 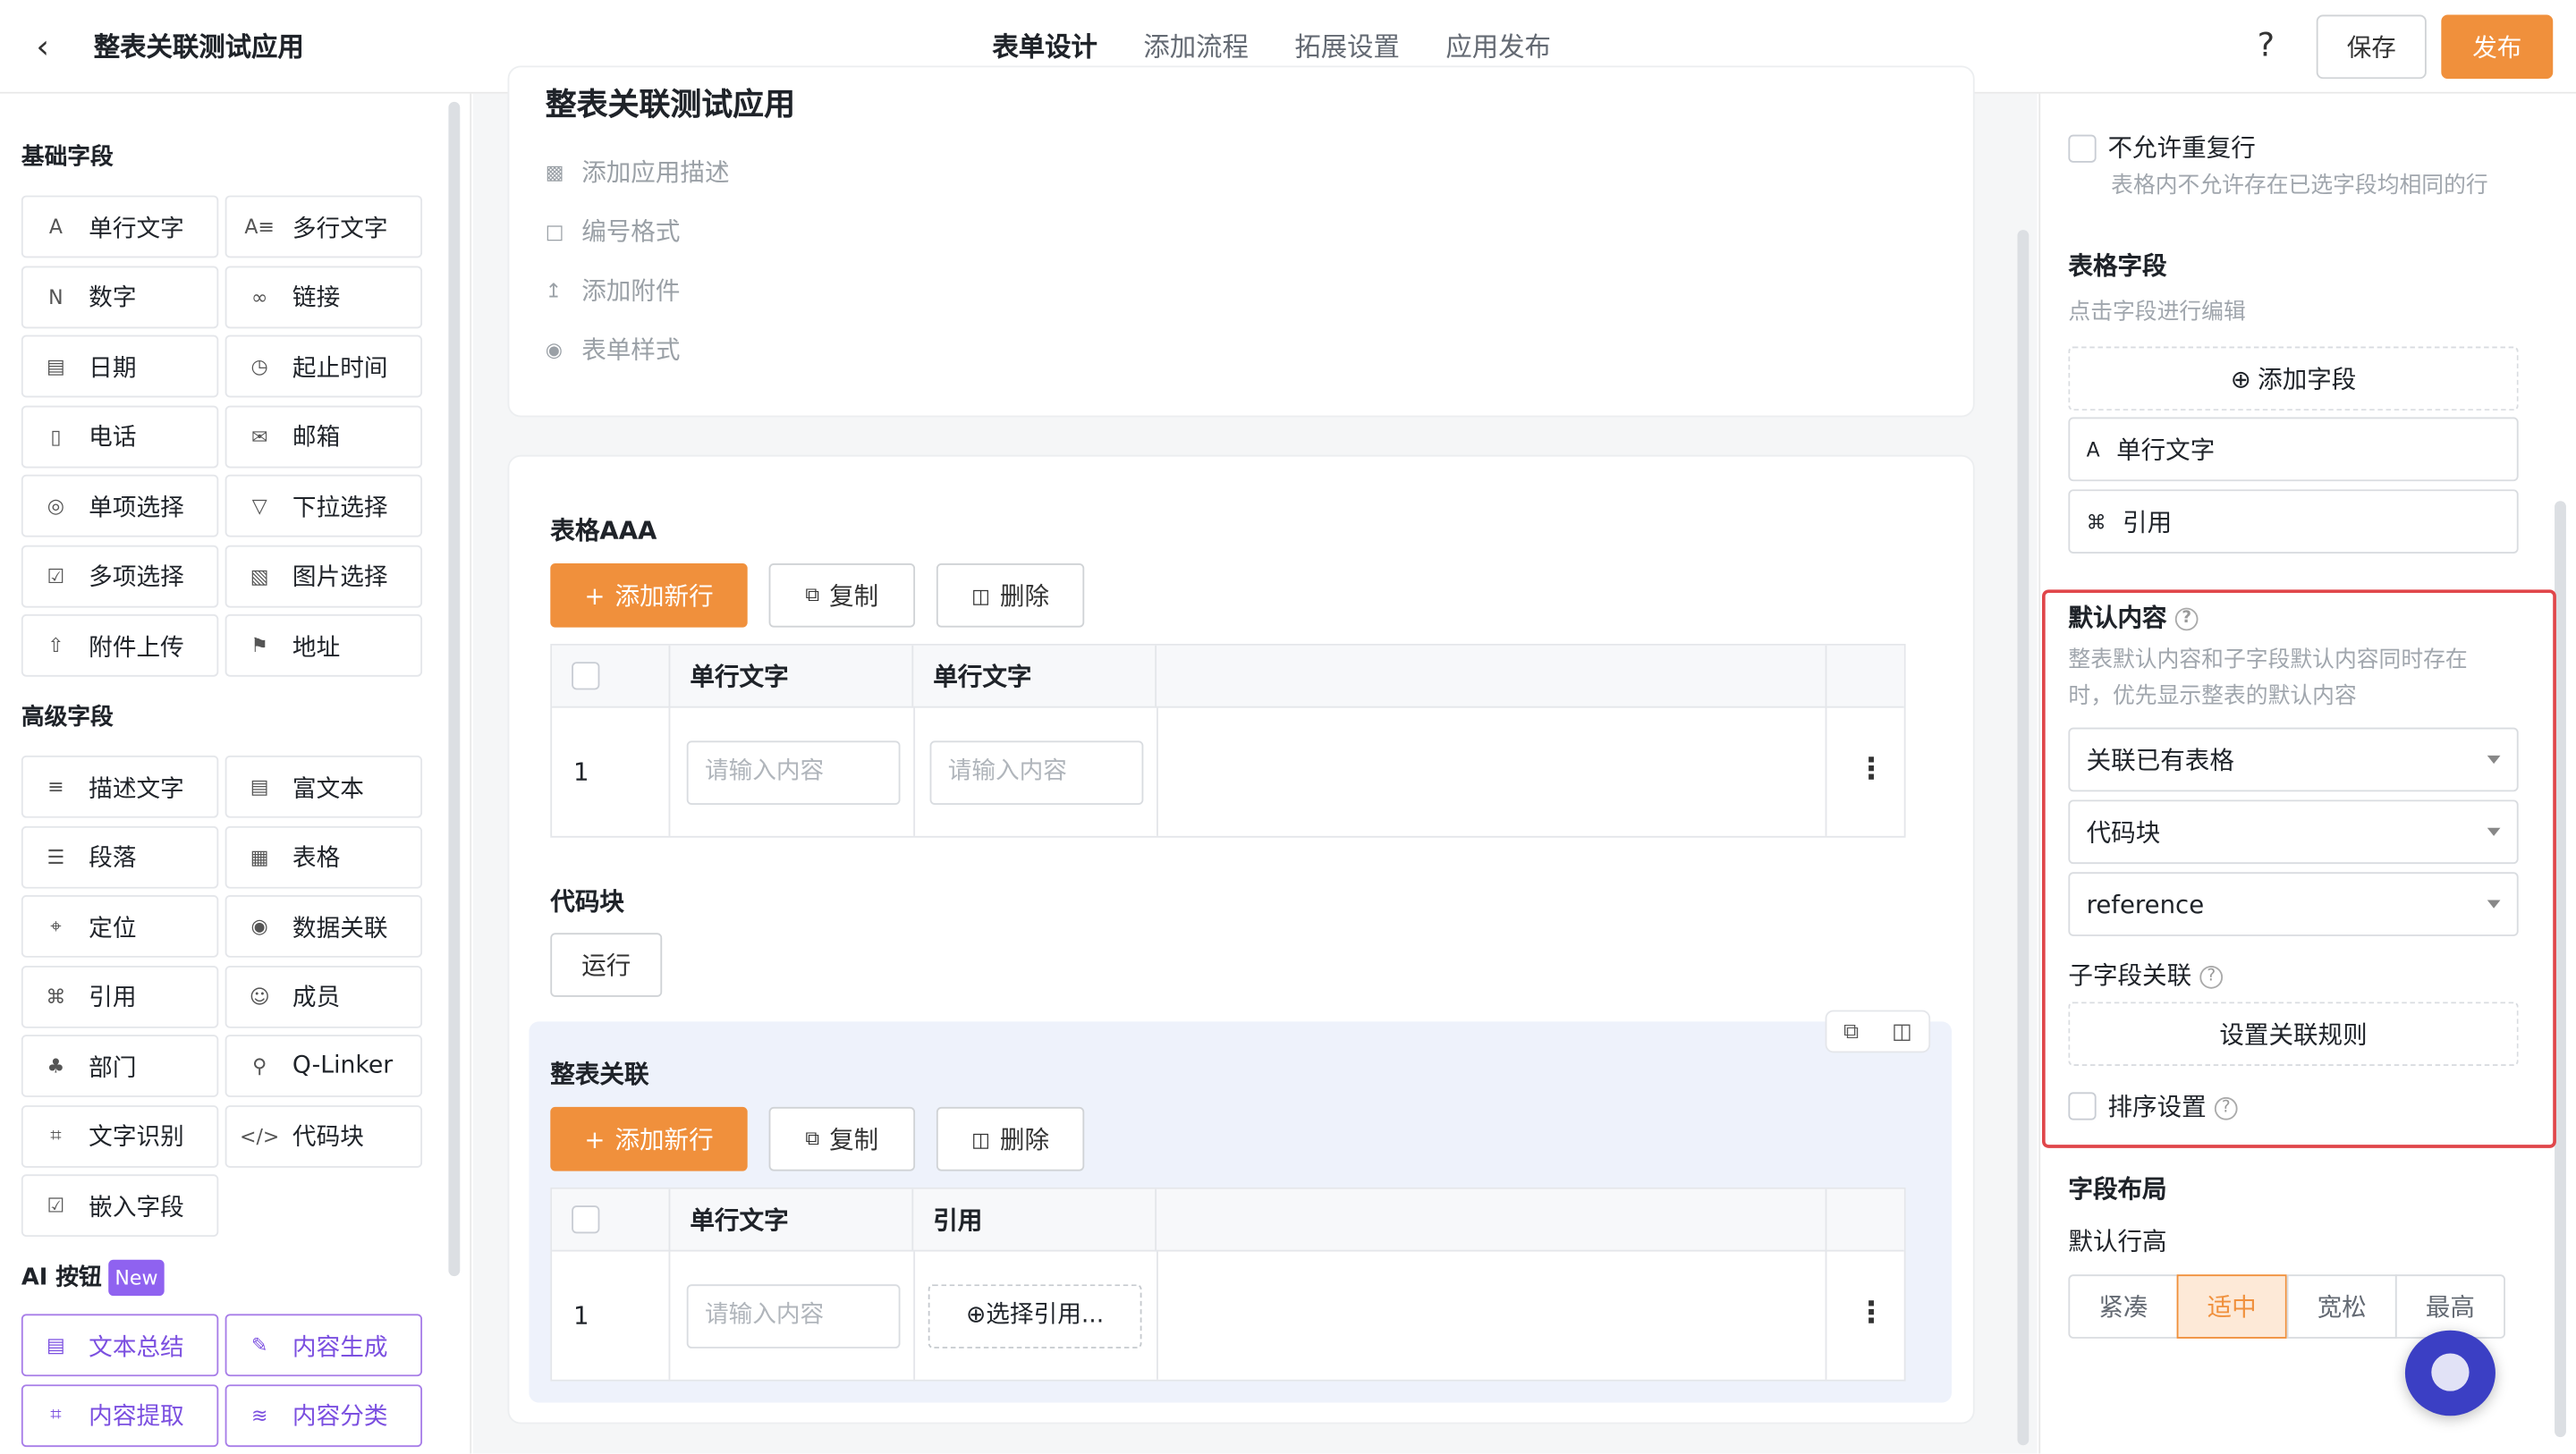 I want to click on field-label: 图片选择, so click(x=340, y=578).